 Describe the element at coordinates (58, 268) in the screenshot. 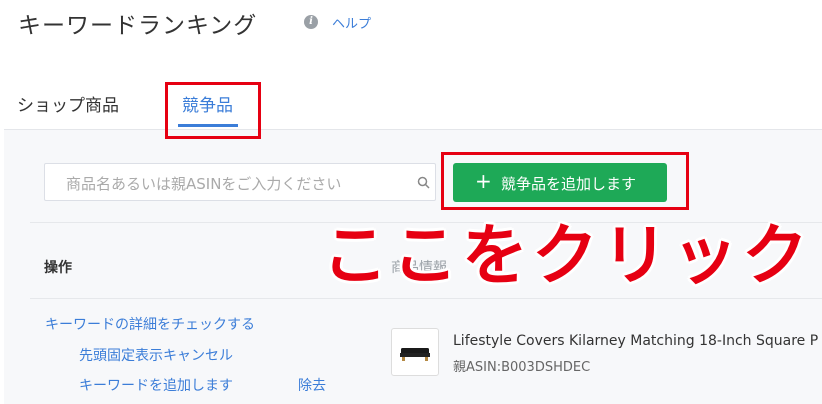

I see `column-header-actions: 操作` at that location.